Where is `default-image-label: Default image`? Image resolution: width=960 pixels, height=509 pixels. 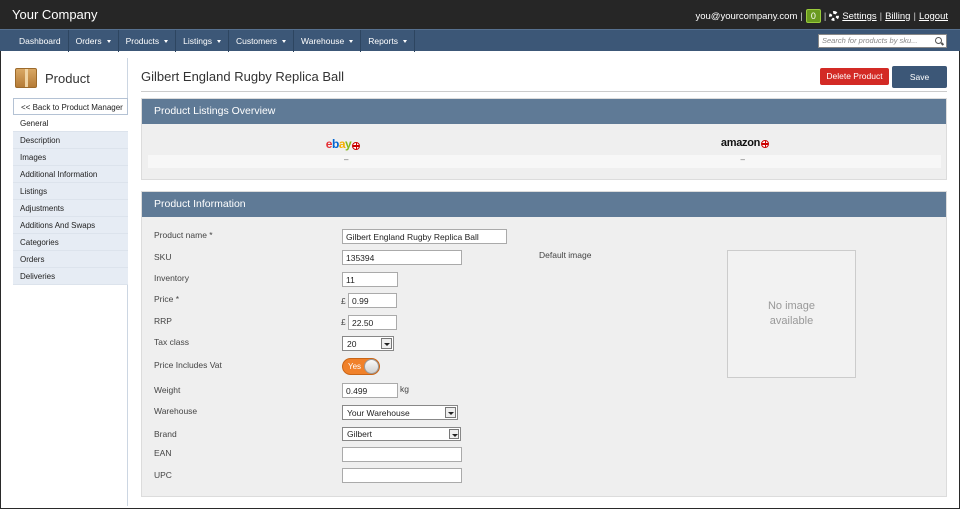 default-image-label: Default image is located at coordinates (565, 255).